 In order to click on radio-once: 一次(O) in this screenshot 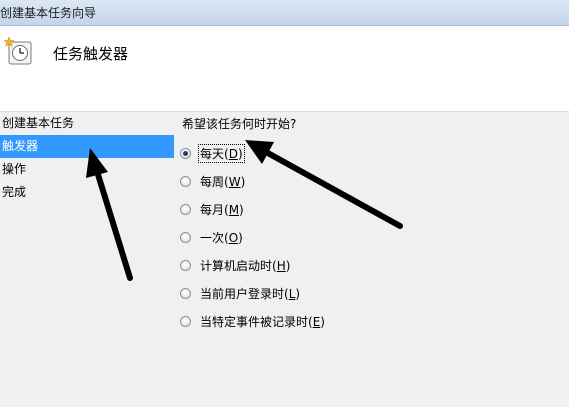, I will do `click(212, 237)`.